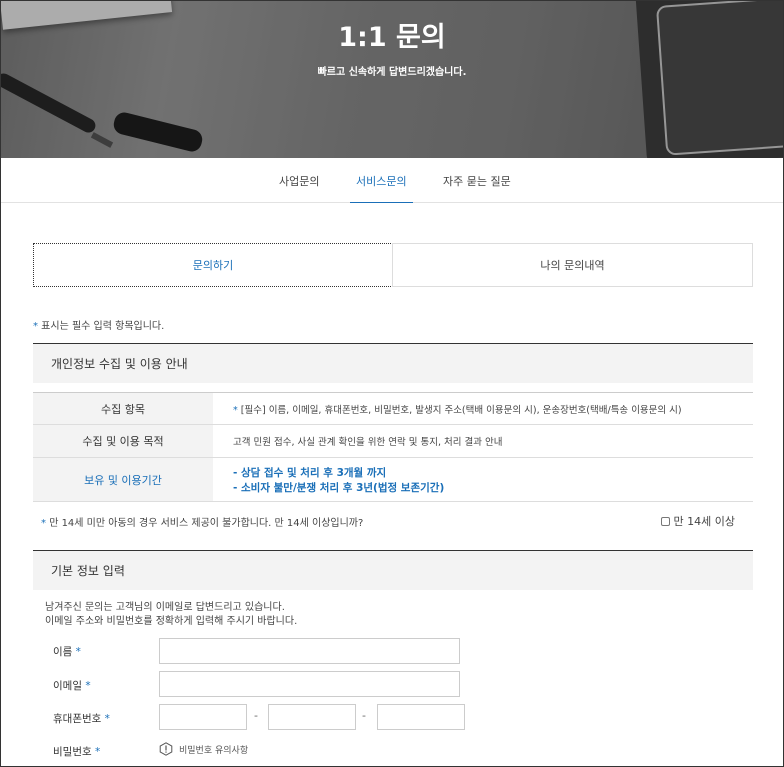 The image size is (784, 767). What do you see at coordinates (339, 487) in the screenshot?
I see `retention-line-2: - 소비자 불만/분쟁 처리 후 3년(법정 보존기간)` at bounding box center [339, 487].